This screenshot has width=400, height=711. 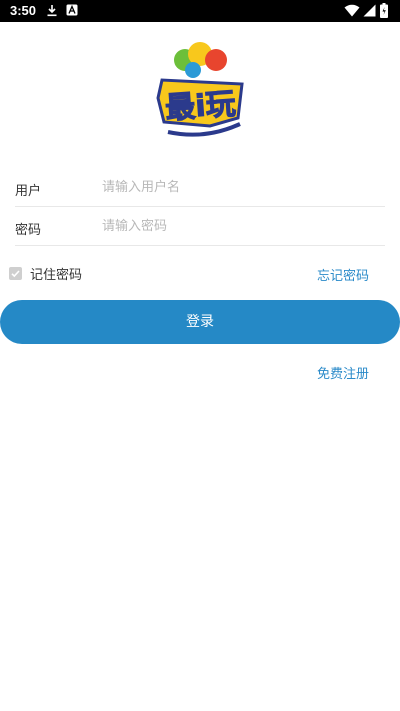 What do you see at coordinates (28, 191) in the screenshot?
I see `username-label: 用户` at bounding box center [28, 191].